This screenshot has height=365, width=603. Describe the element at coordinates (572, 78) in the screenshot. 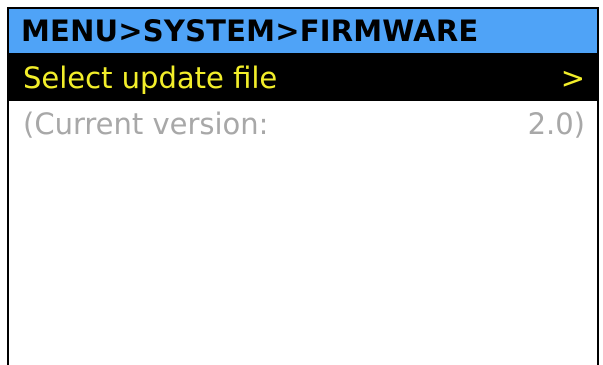

I see `chevron-right-icon: >` at that location.